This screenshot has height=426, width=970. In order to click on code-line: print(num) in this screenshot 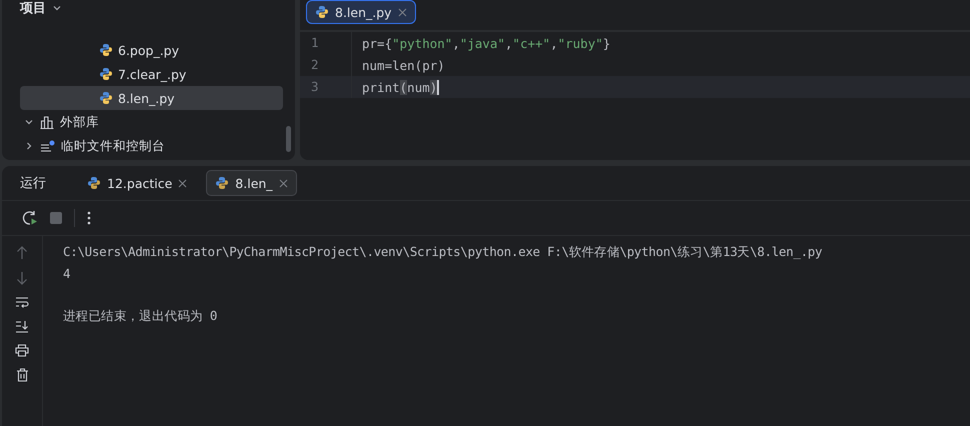, I will do `click(400, 87)`.